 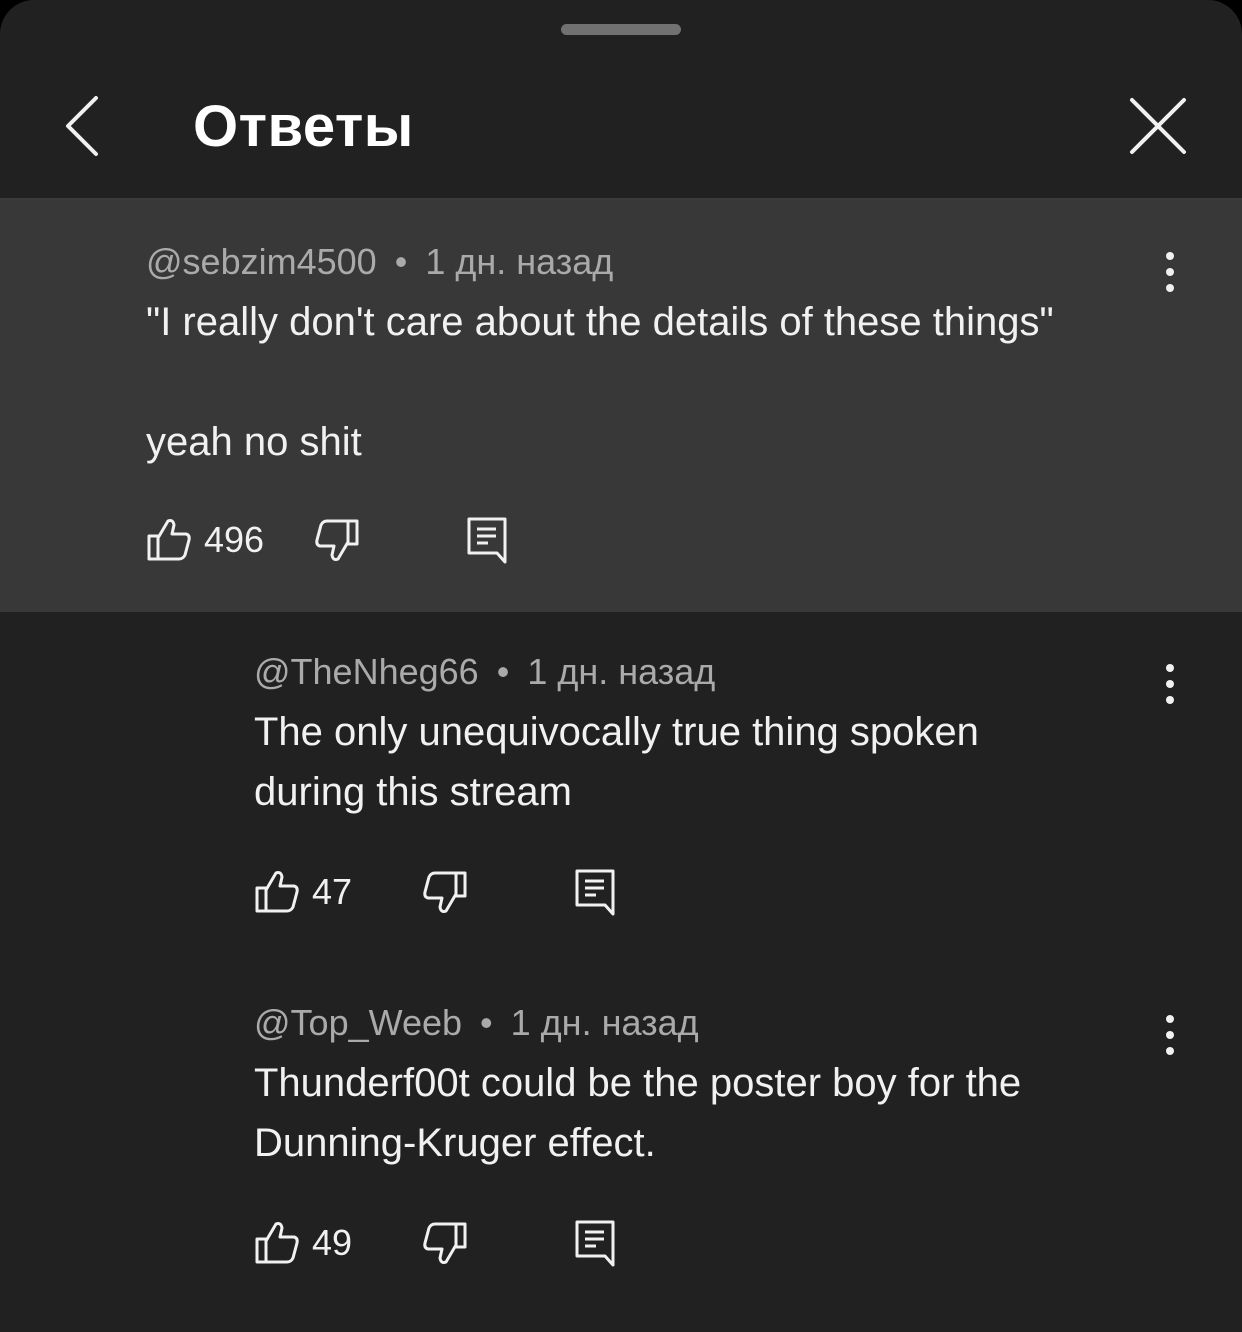 I want to click on like-count: 47, so click(x=332, y=891).